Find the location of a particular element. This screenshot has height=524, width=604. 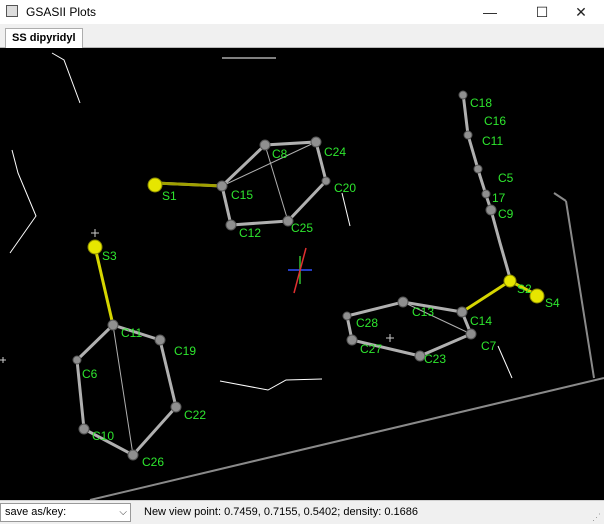

save-key-select: save as/key: ⌵ is located at coordinates (65, 512).